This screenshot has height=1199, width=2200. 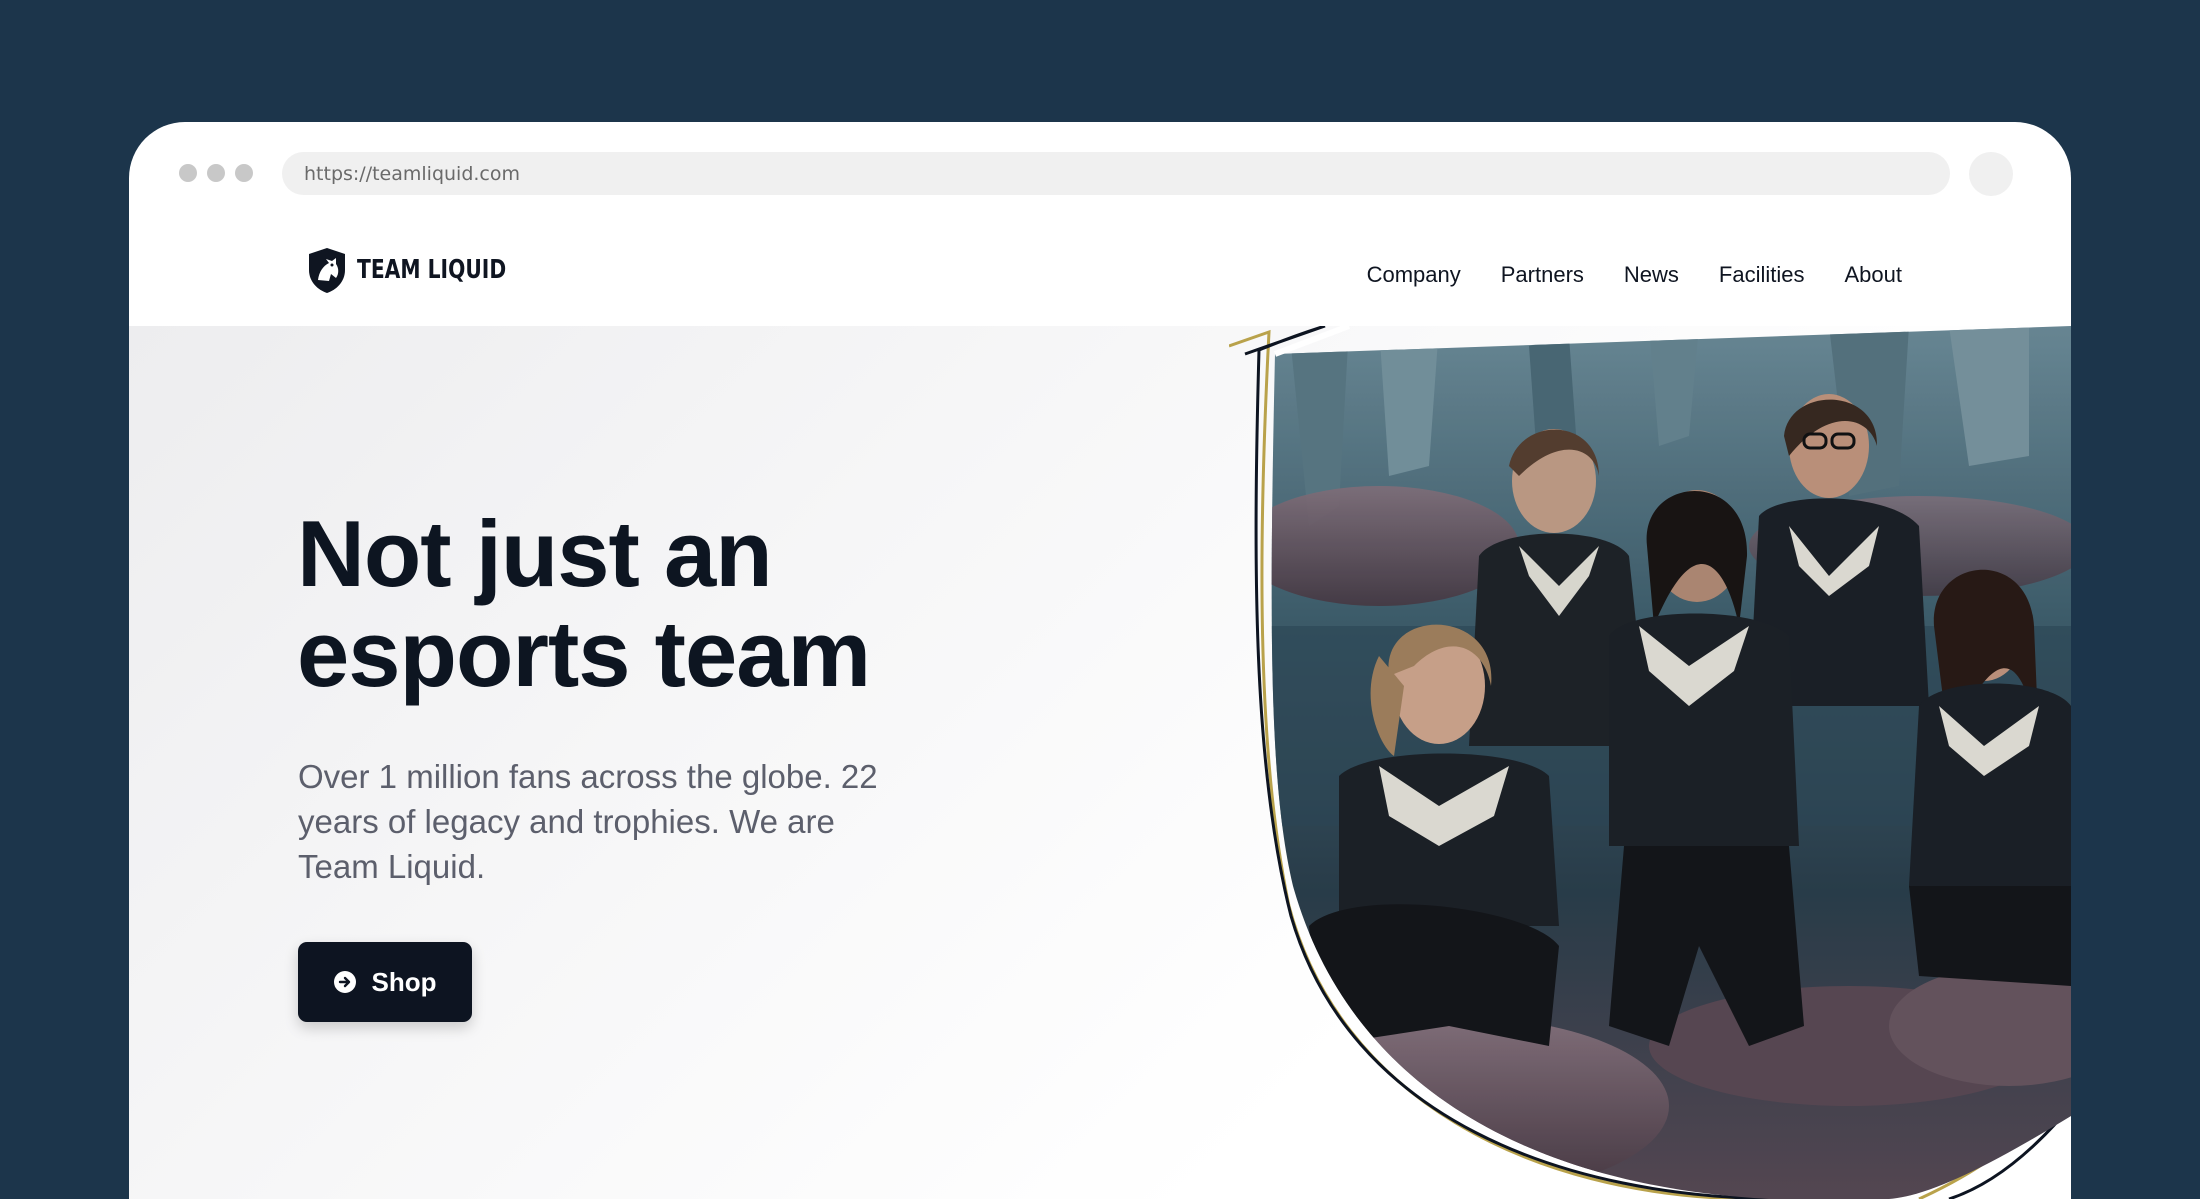 I want to click on shop-button: Shop, so click(x=385, y=982).